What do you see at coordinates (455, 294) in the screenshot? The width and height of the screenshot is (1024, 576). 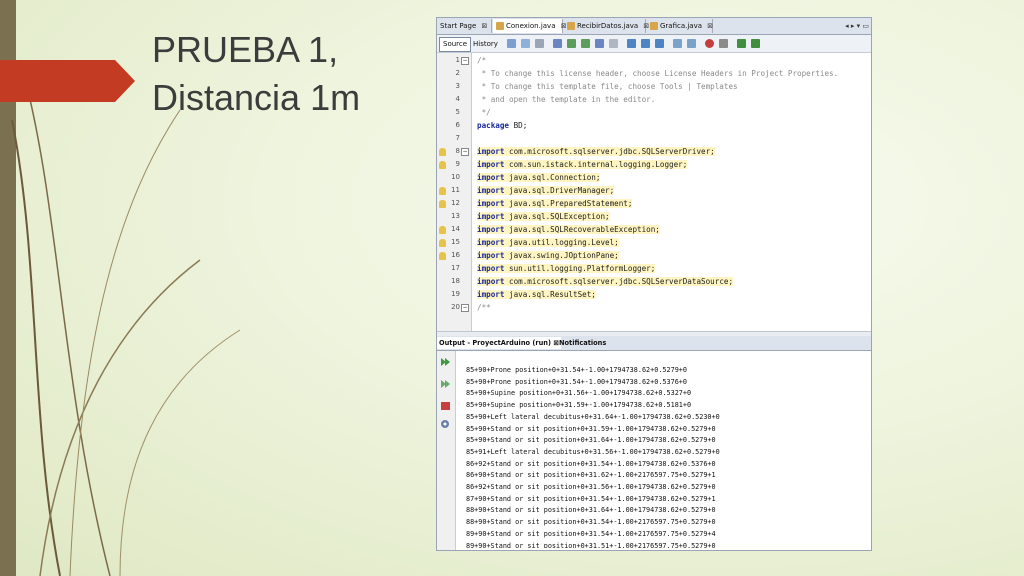 I see `line-number: 19` at bounding box center [455, 294].